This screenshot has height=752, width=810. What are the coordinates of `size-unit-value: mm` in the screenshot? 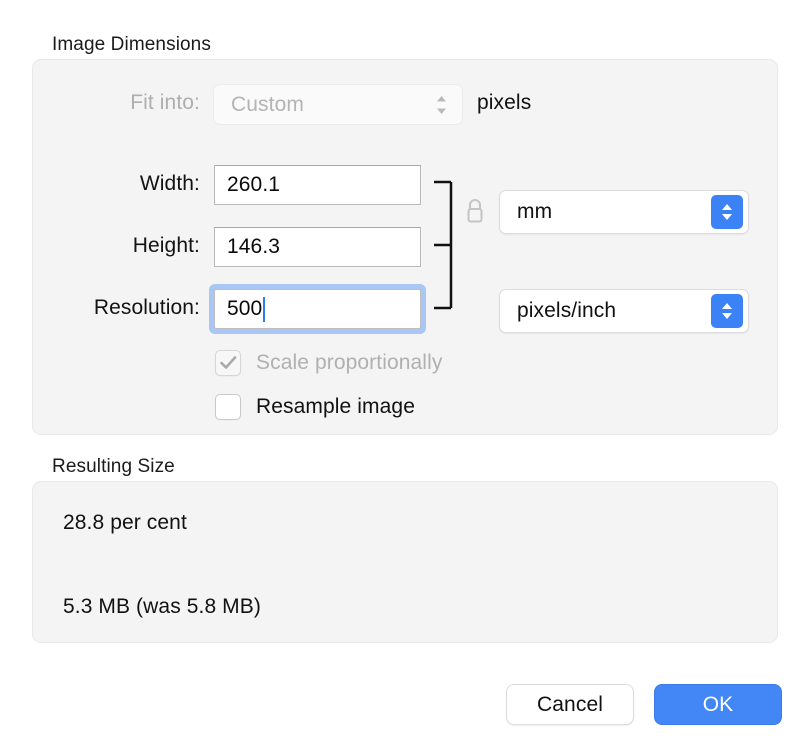 It's located at (535, 211).